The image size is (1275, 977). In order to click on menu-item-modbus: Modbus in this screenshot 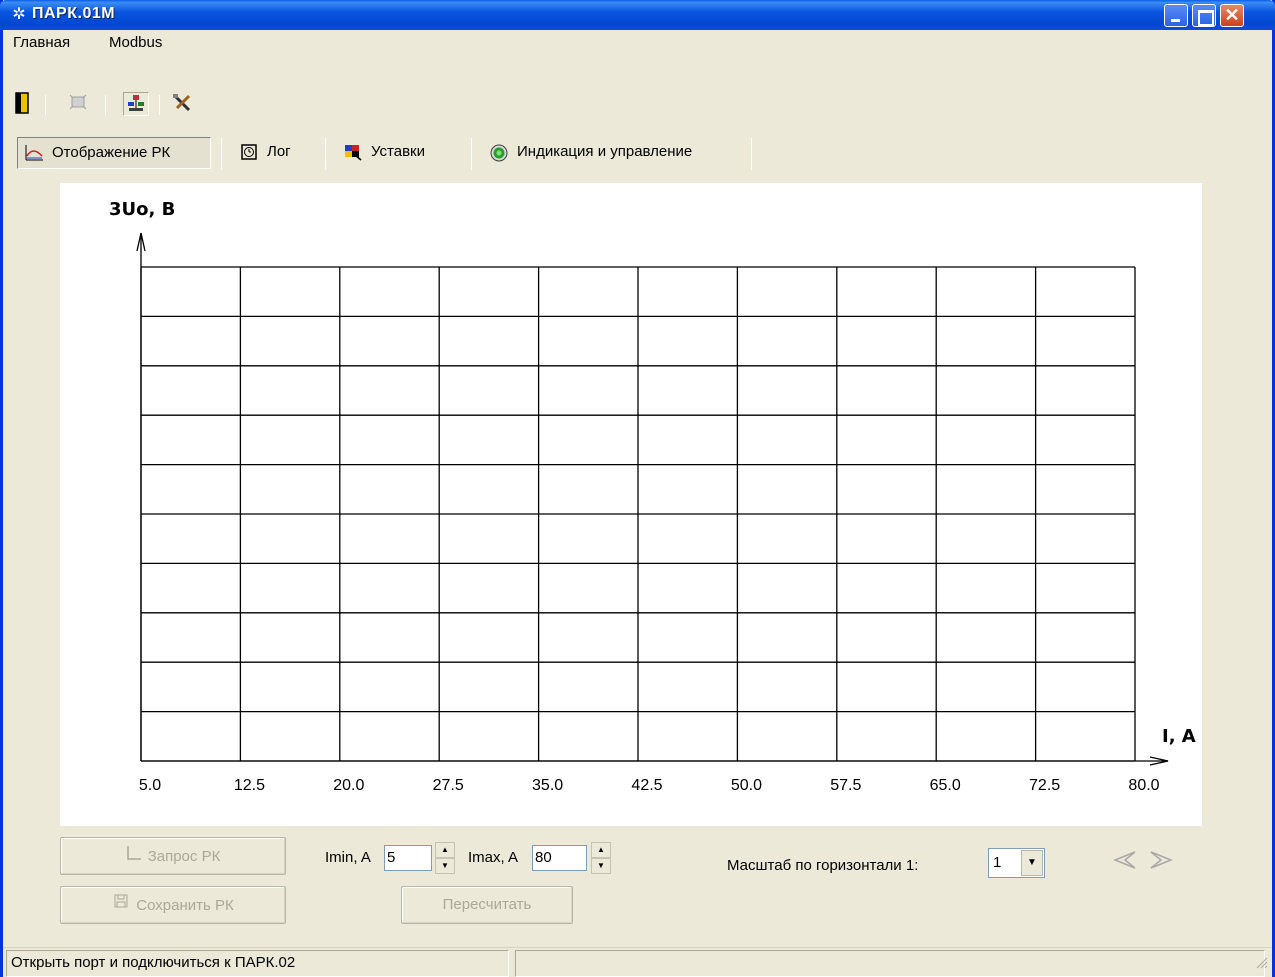, I will do `click(135, 42)`.